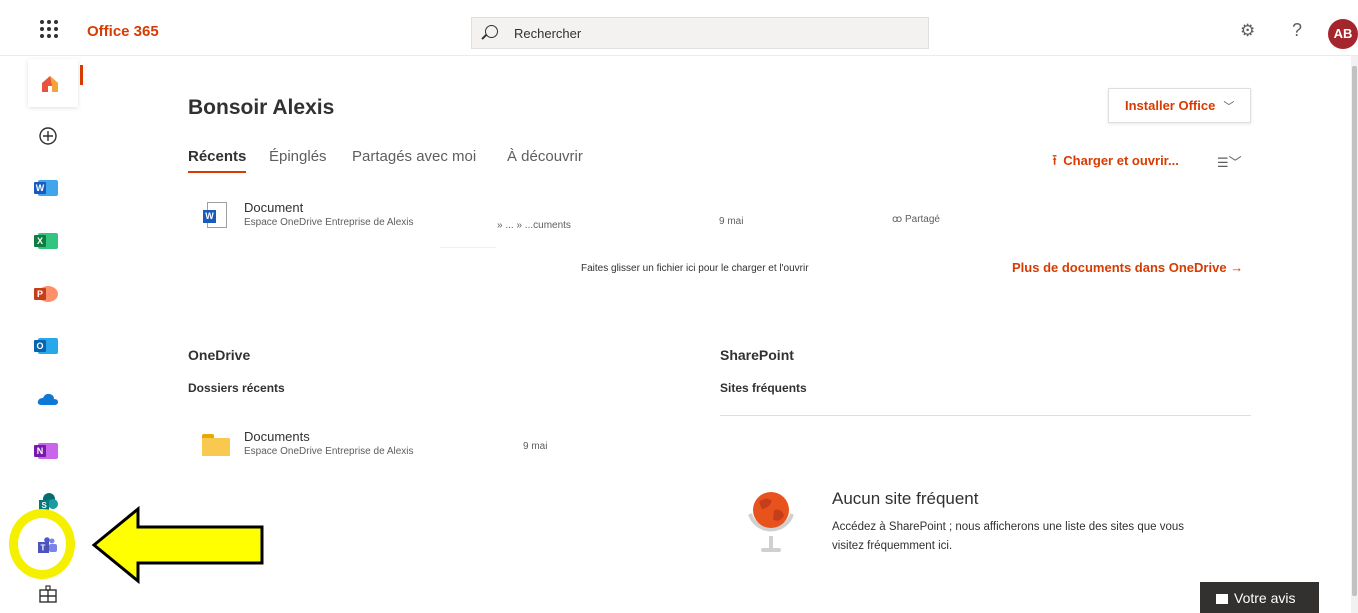 The width and height of the screenshot is (1358, 613). What do you see at coordinates (50, 84) in the screenshot?
I see `home-icon` at bounding box center [50, 84].